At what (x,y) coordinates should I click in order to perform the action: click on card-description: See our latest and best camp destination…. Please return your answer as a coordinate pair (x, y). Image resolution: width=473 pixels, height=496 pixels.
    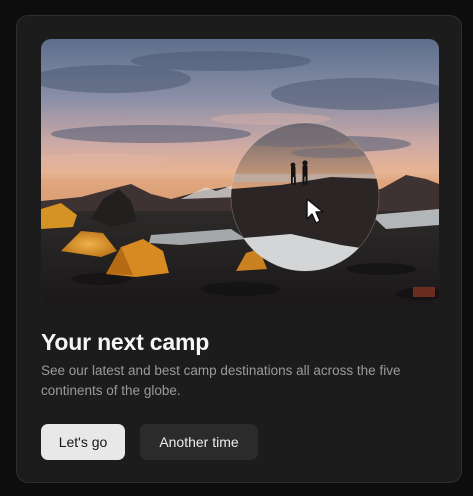
    Looking at the image, I should click on (221, 380).